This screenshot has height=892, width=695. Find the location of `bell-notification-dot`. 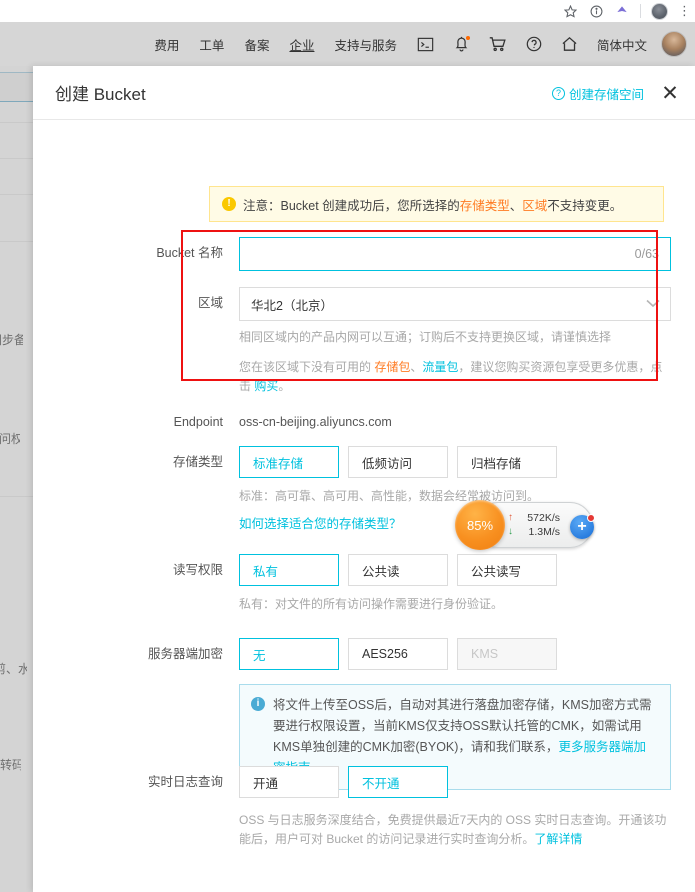

bell-notification-dot is located at coordinates (467, 38).